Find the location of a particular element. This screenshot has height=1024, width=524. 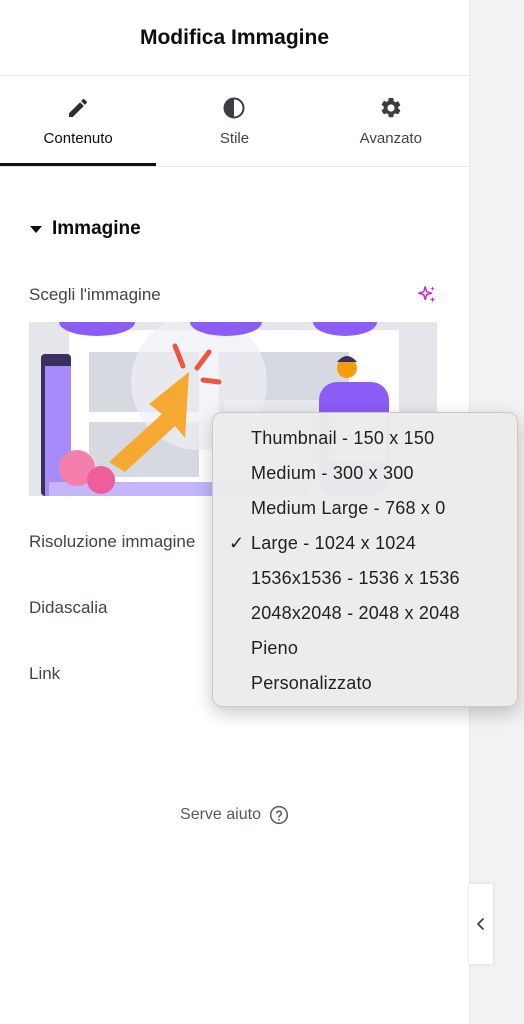

contrast-icon is located at coordinates (234, 108).